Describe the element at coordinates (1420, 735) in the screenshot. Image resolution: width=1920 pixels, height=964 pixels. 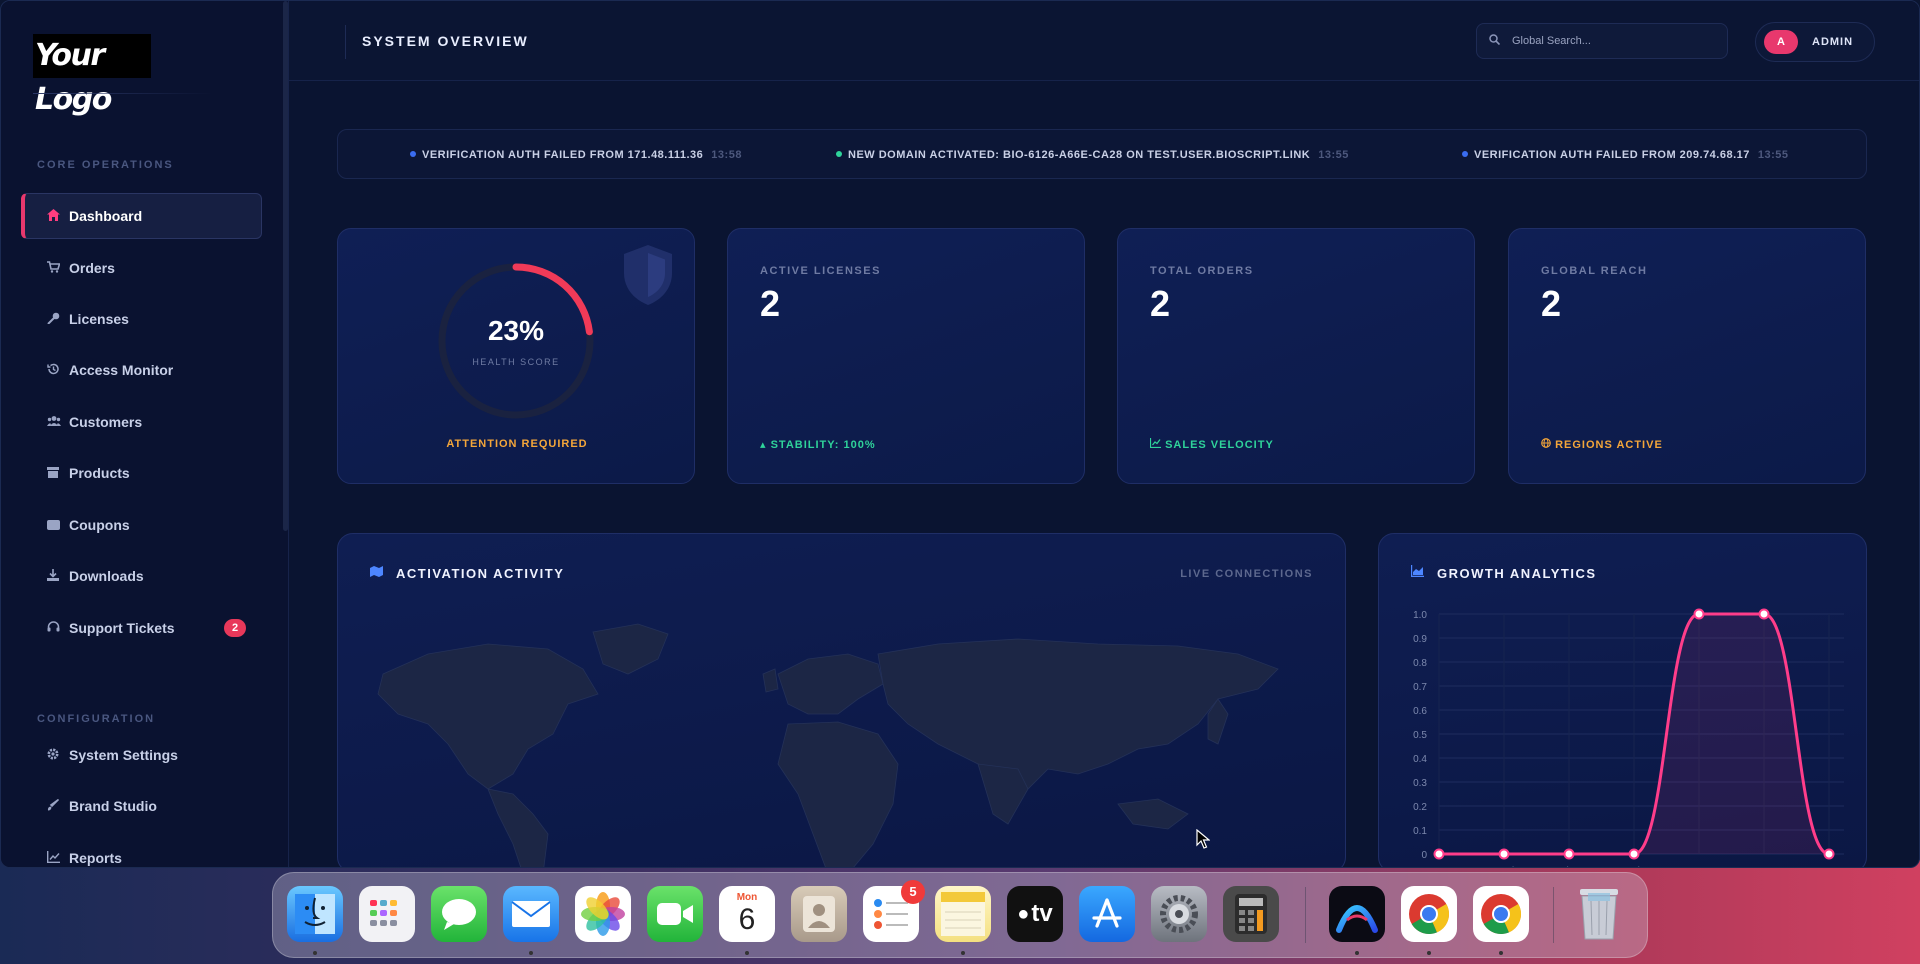
I see `y-tick-label: 0.5` at that location.